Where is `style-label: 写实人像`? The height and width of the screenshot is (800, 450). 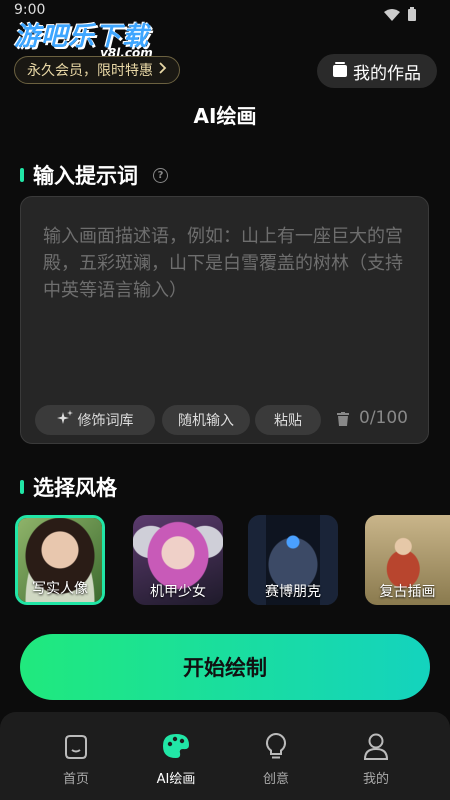 style-label: 写实人像 is located at coordinates (60, 589).